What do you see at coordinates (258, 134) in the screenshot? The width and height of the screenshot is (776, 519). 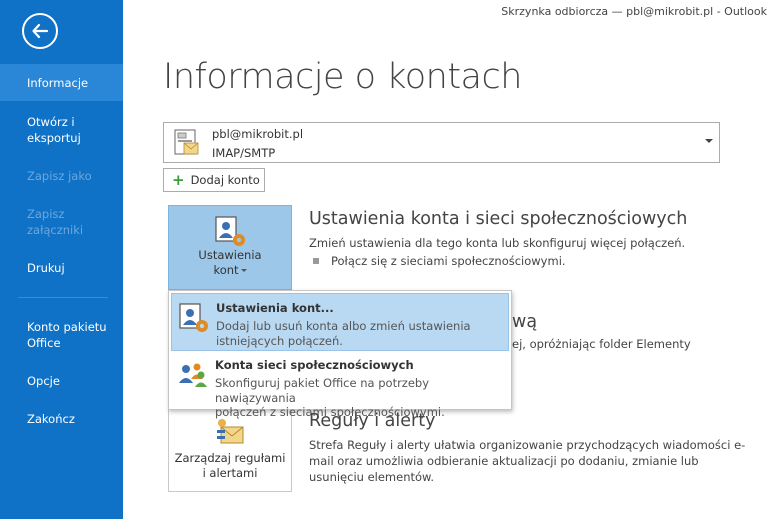 I see `account-email: pbl@mikrobit.pl` at bounding box center [258, 134].